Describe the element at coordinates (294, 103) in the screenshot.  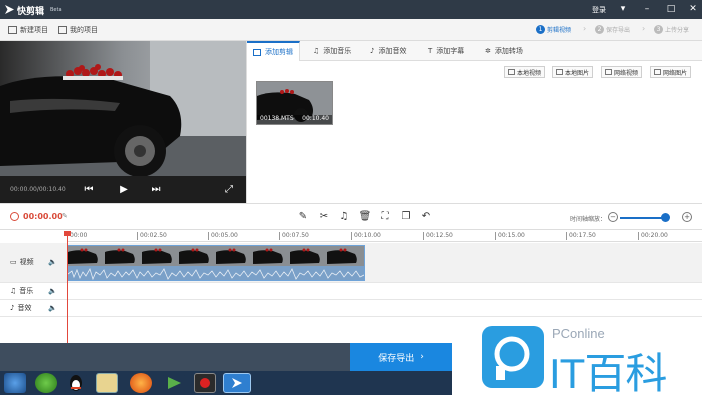
I see `media-clip-thumbnail: 00138.MTS 00:10.40` at that location.